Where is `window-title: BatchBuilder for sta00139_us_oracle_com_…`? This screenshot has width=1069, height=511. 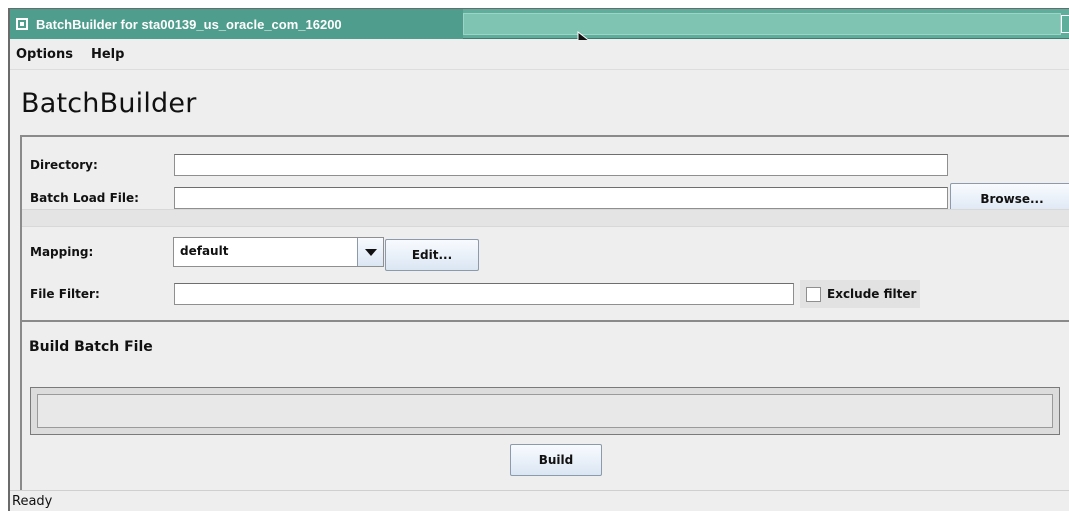
window-title: BatchBuilder for sta00139_us_oracle_com_… is located at coordinates (189, 24).